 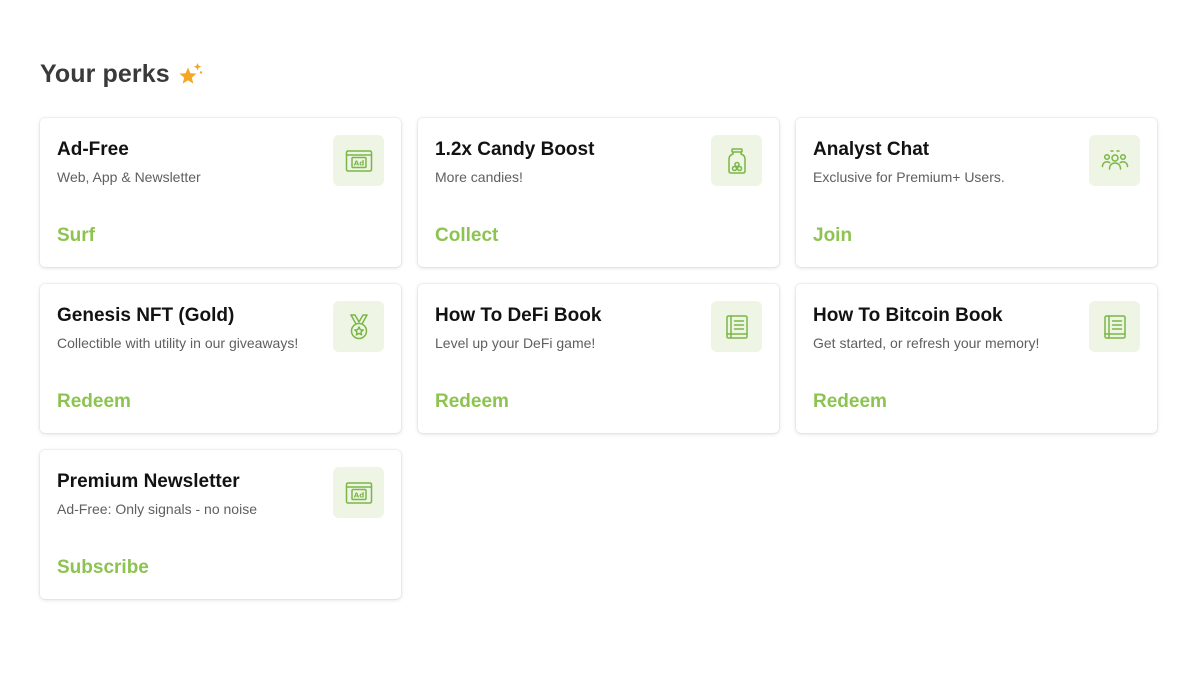 I want to click on join-button: Join, so click(x=832, y=236).